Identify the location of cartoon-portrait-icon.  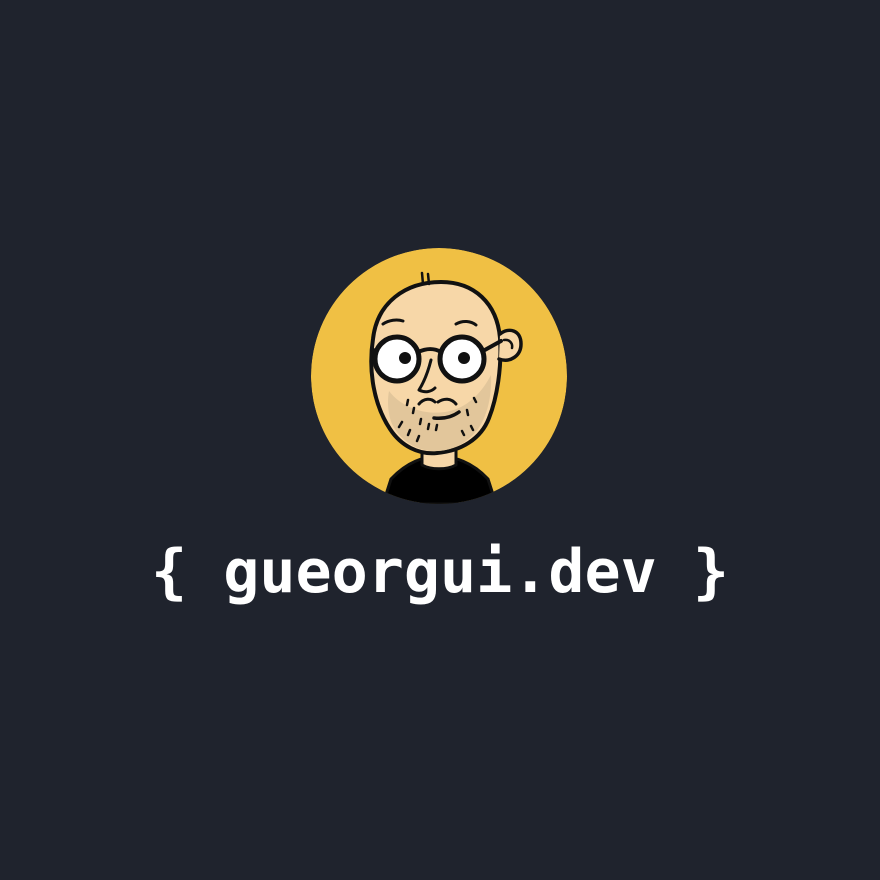
(439, 376).